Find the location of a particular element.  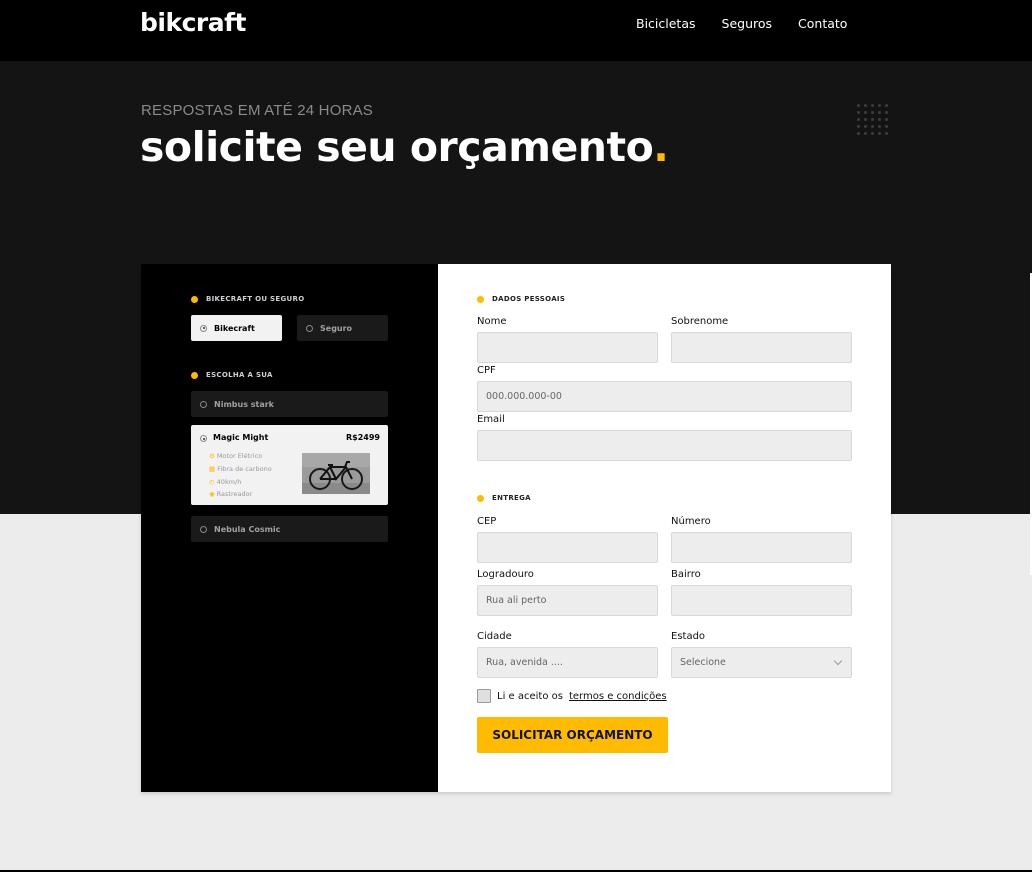

hero-kicker: RESPOSTAS EM ATÉ 24 HORAS is located at coordinates (257, 110).